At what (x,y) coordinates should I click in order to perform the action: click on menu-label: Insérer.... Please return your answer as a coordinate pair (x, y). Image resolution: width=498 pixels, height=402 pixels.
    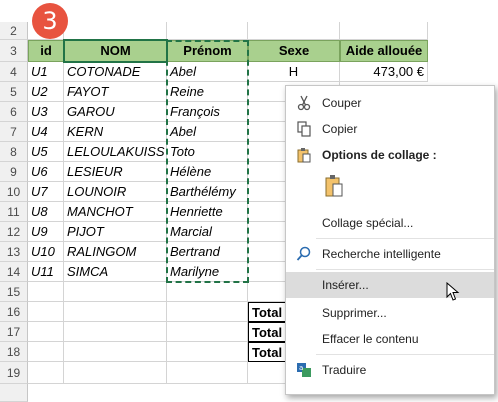
    Looking at the image, I should click on (345, 285).